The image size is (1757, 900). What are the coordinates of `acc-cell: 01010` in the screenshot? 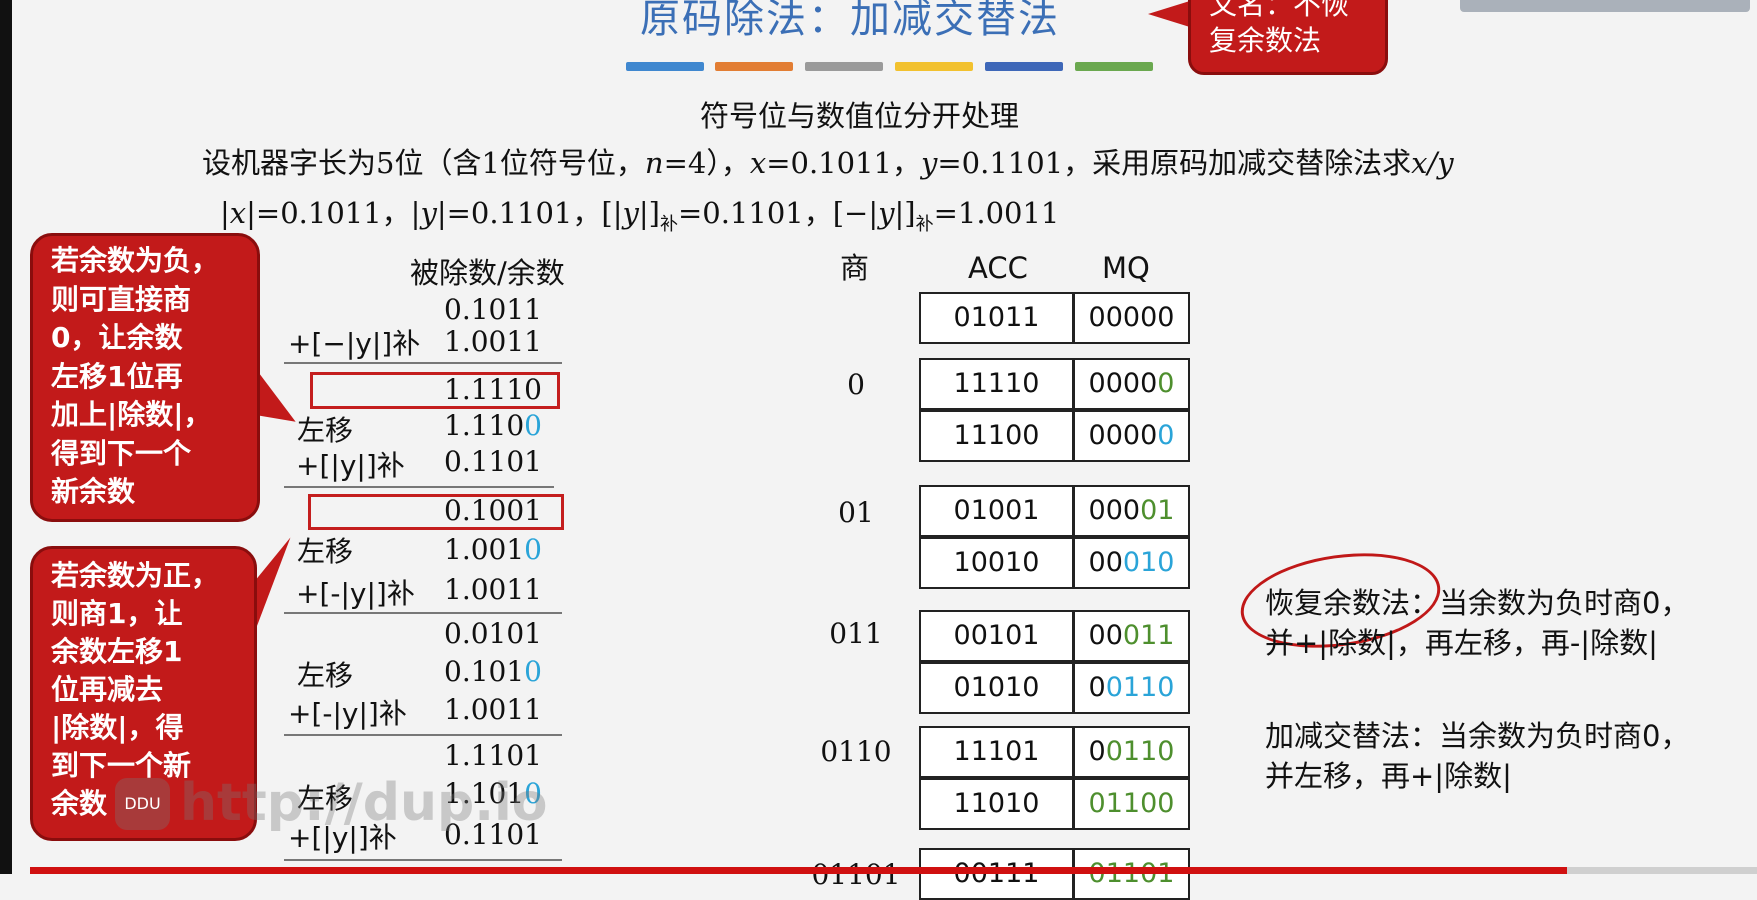 It's located at (996, 688).